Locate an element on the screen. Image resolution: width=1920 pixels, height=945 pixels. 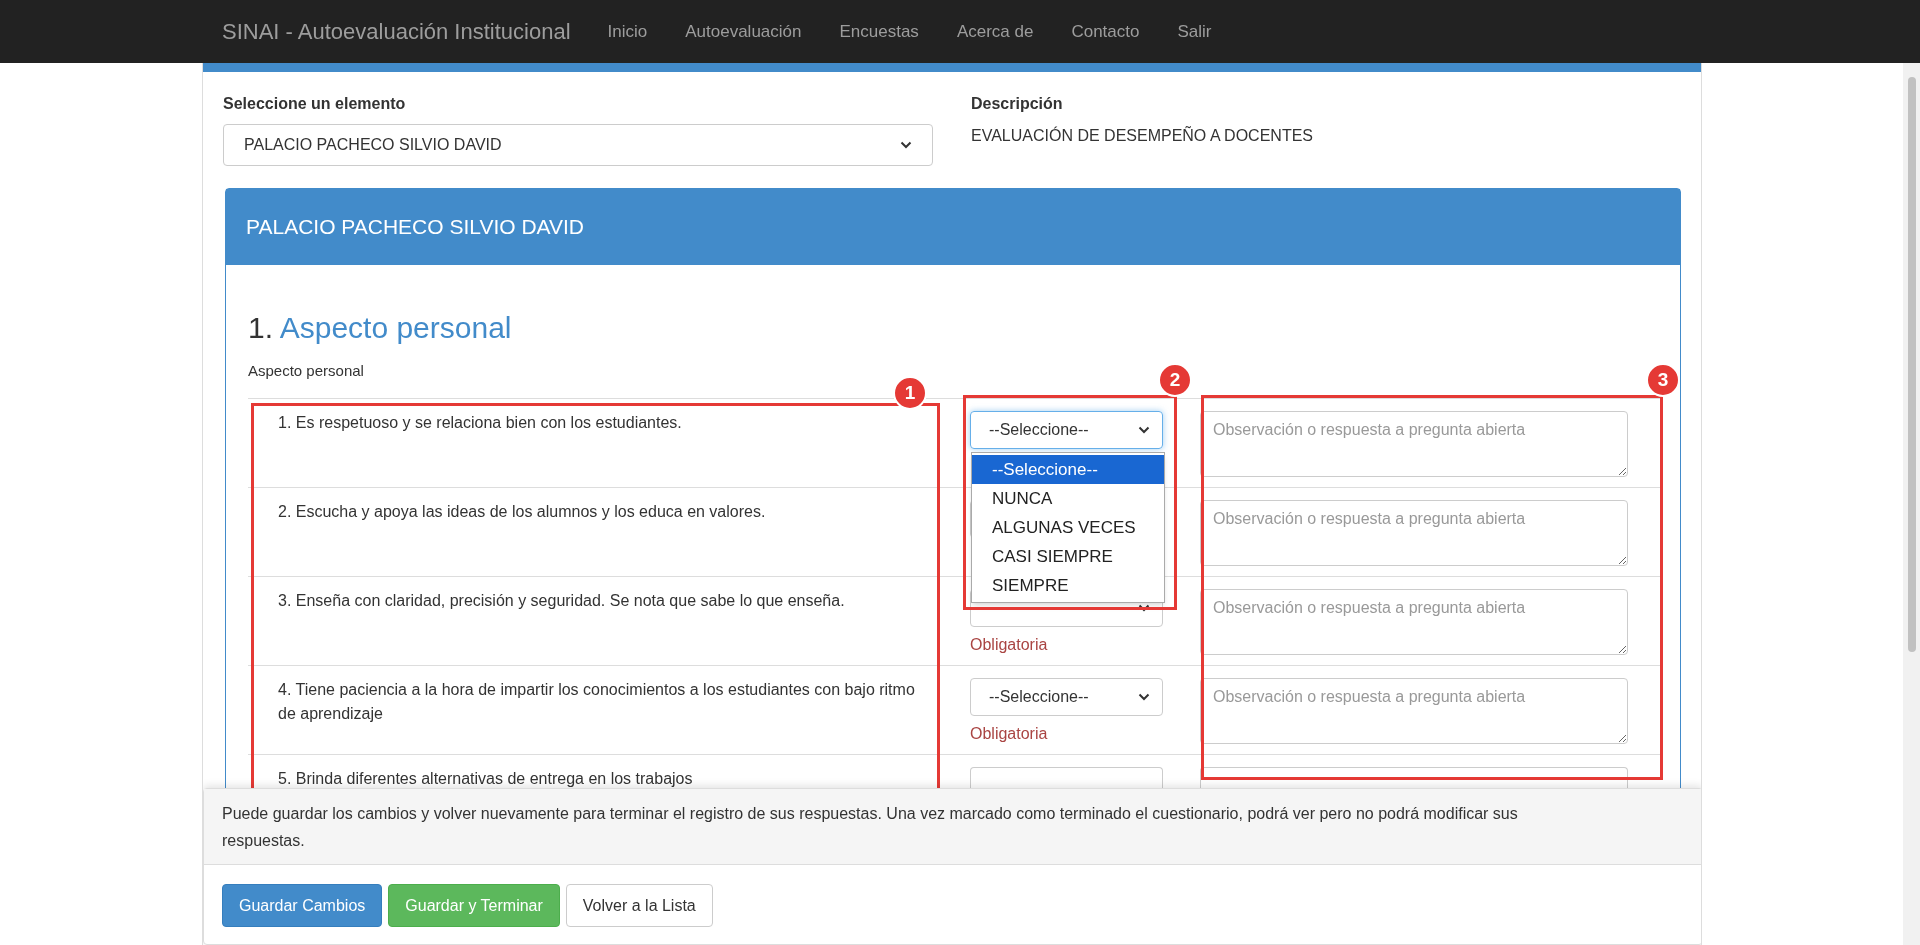
annotation-marker: 3 is located at coordinates (1663, 380).